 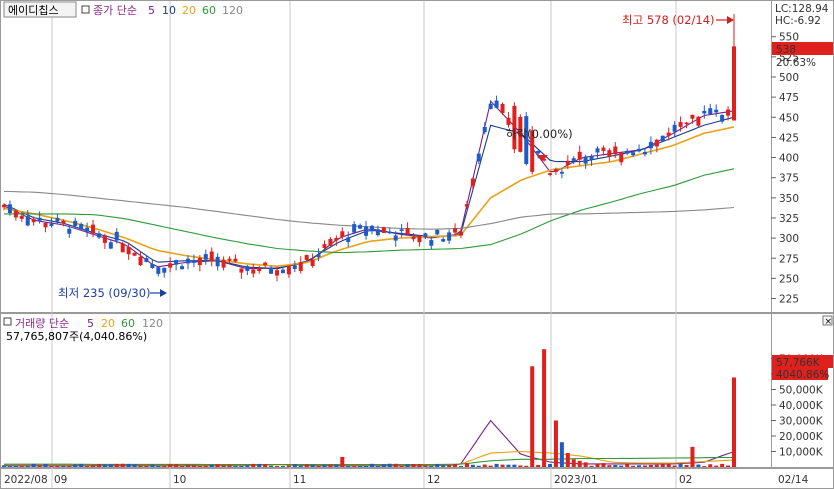 What do you see at coordinates (539, 134) in the screenshot?
I see `mid-annotation: 하락(0.00%)` at bounding box center [539, 134].